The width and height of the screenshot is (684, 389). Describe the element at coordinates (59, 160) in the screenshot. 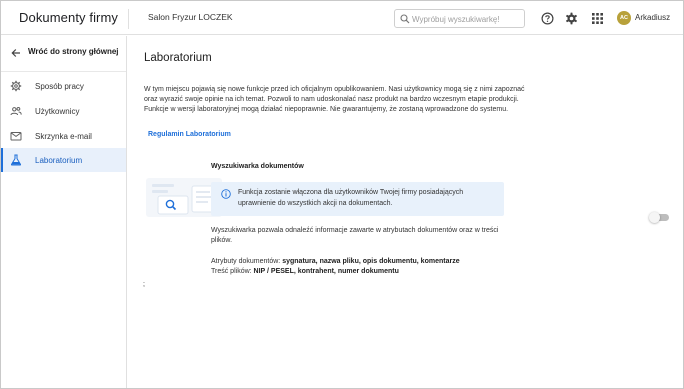

I see `sidebar-item-label: Laboratorium` at that location.